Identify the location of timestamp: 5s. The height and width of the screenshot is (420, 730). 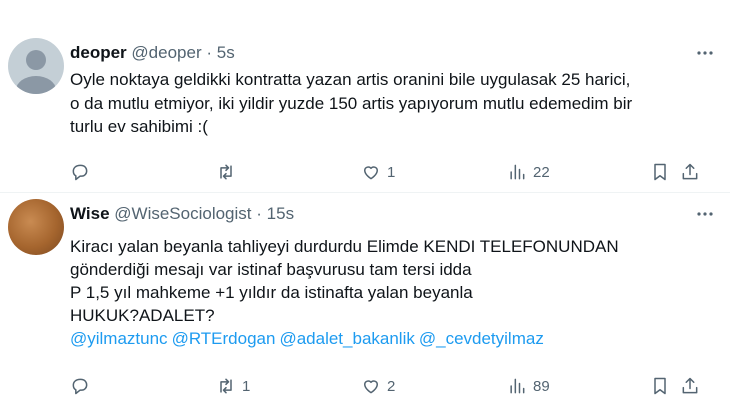
(226, 52).